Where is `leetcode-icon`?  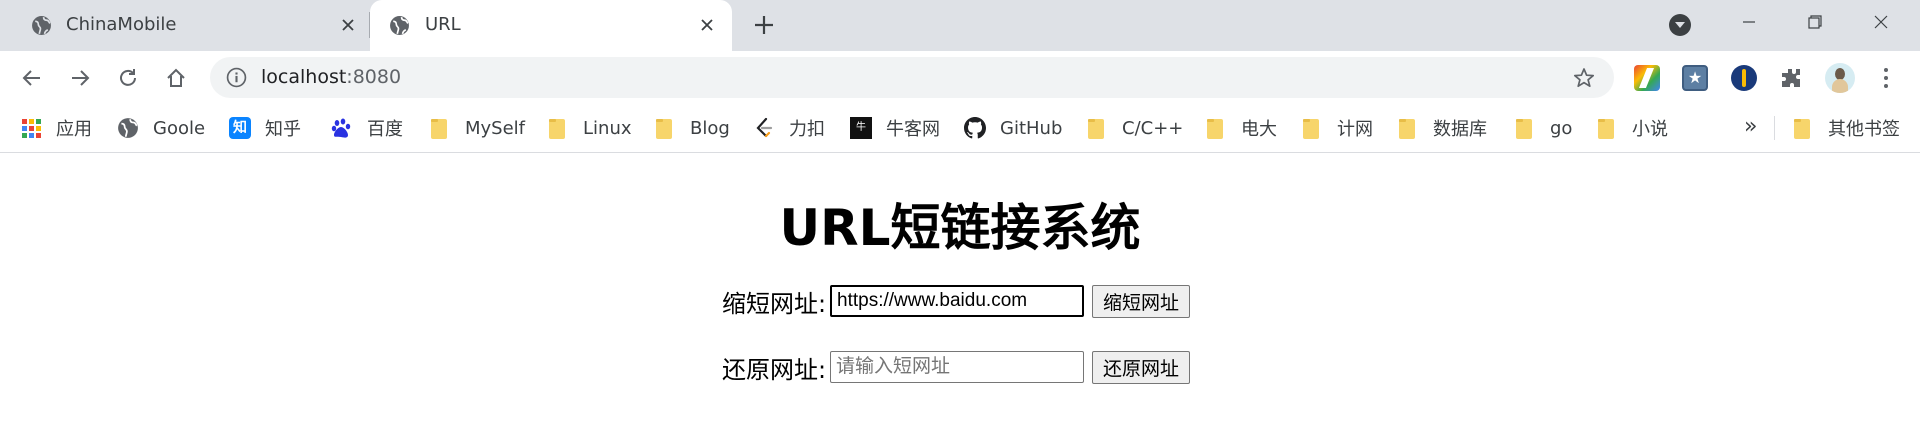 leetcode-icon is located at coordinates (764, 127).